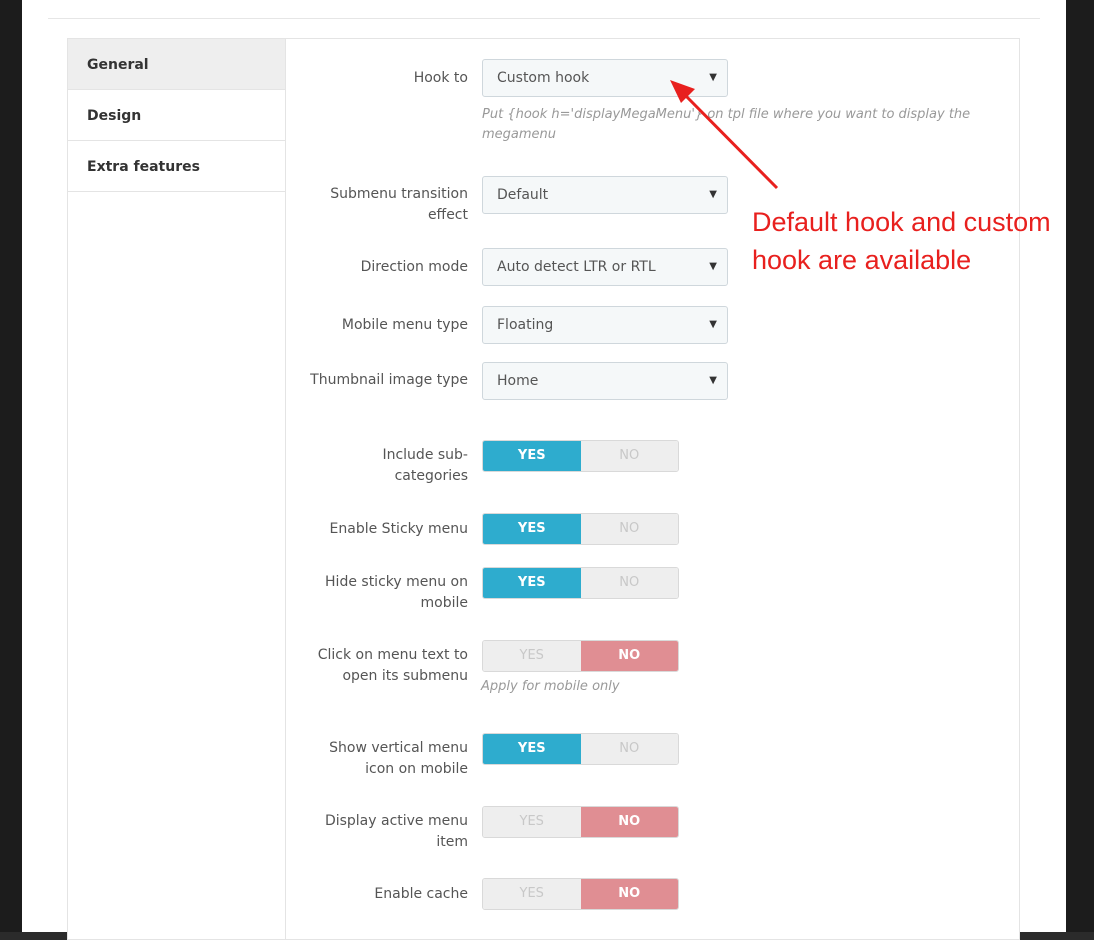  Describe the element at coordinates (440, 78) in the screenshot. I see `hook-to-label: Hook to` at that location.